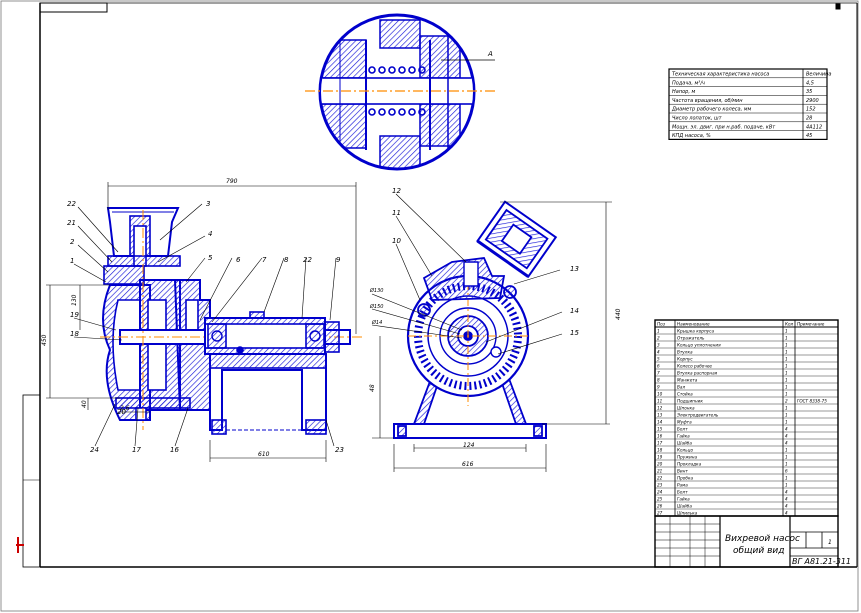  Describe the element at coordinates (574, 333) in the screenshot. I see `leader-15: 15` at that location.